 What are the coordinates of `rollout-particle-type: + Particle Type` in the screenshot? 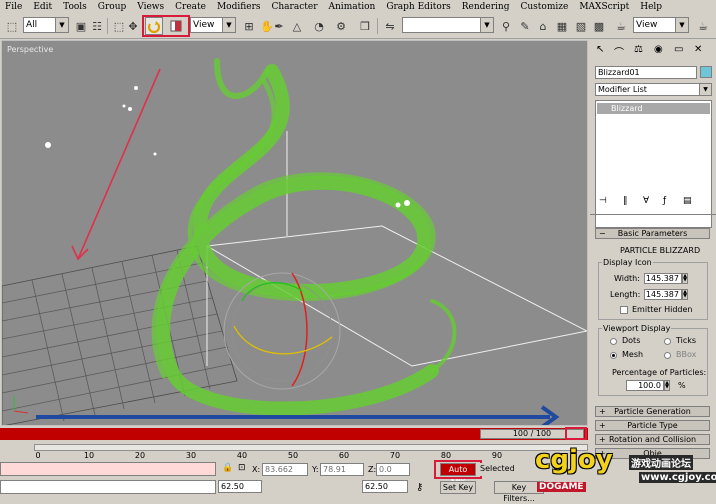 It's located at (652, 425).